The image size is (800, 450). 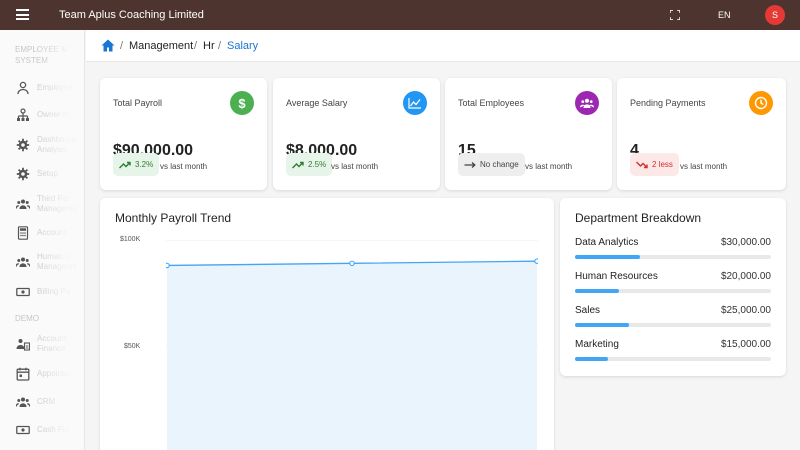 What do you see at coordinates (23, 345) in the screenshot?
I see `finance-icon` at bounding box center [23, 345].